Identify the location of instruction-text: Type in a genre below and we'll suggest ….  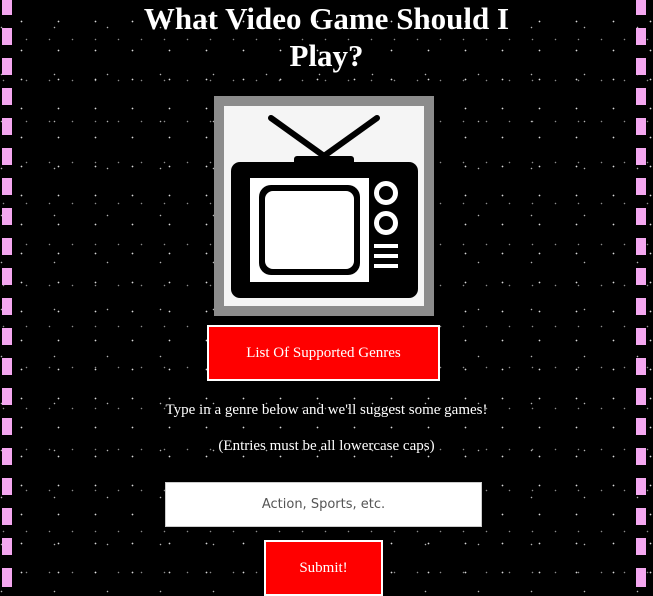
(326, 410).